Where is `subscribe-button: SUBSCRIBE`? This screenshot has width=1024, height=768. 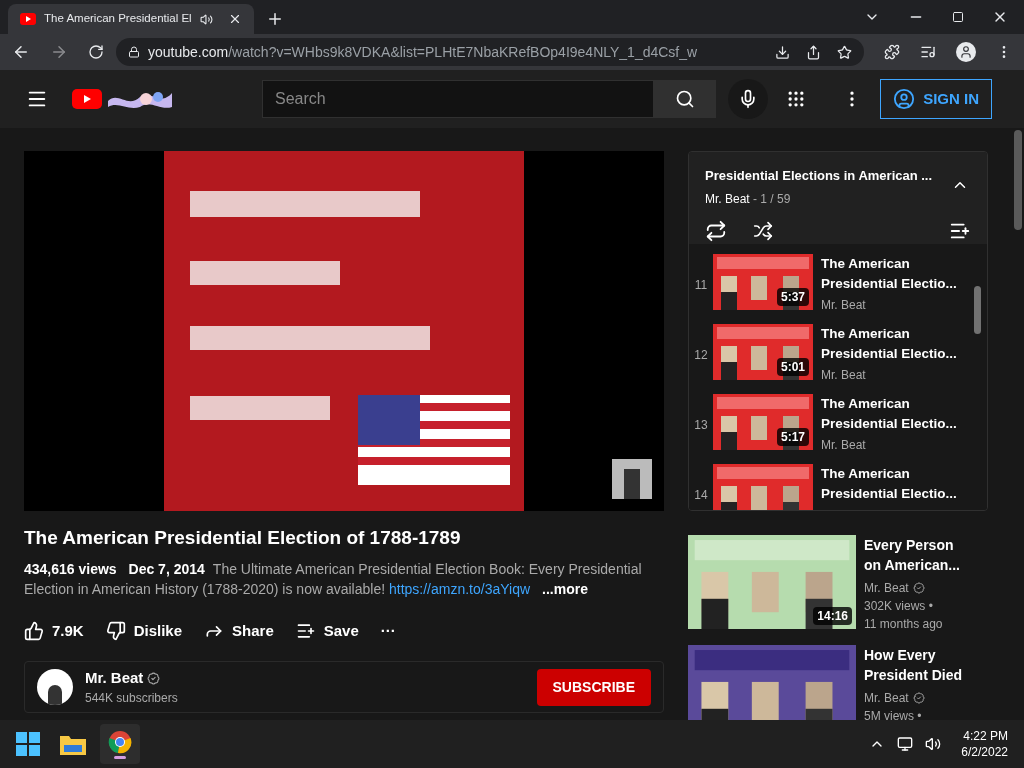
subscribe-button: SUBSCRIBE is located at coordinates (593, 687).